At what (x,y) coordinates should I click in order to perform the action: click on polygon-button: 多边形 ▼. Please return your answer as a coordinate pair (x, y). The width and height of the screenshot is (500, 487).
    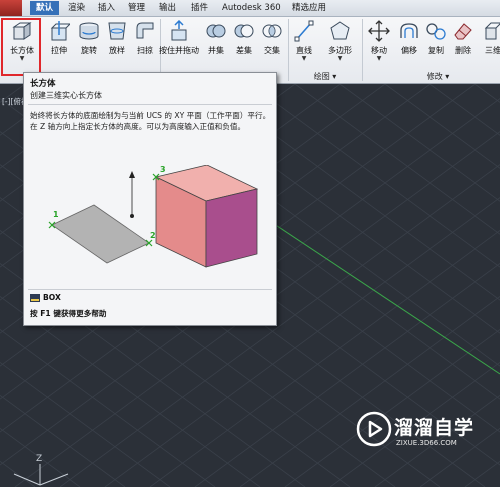
    Looking at the image, I should click on (340, 45).